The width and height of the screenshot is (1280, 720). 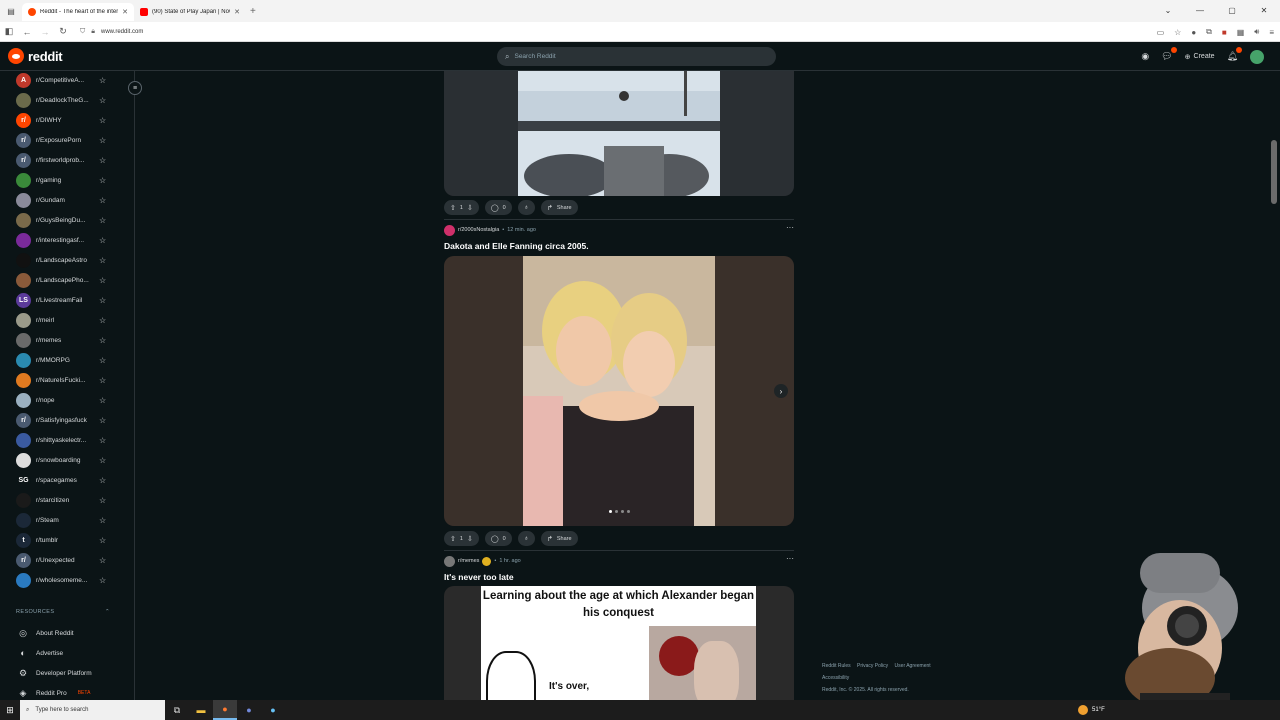 I want to click on sidebar-subreddit-item: r/LandscapePho... ☆, so click(x=66, y=280).